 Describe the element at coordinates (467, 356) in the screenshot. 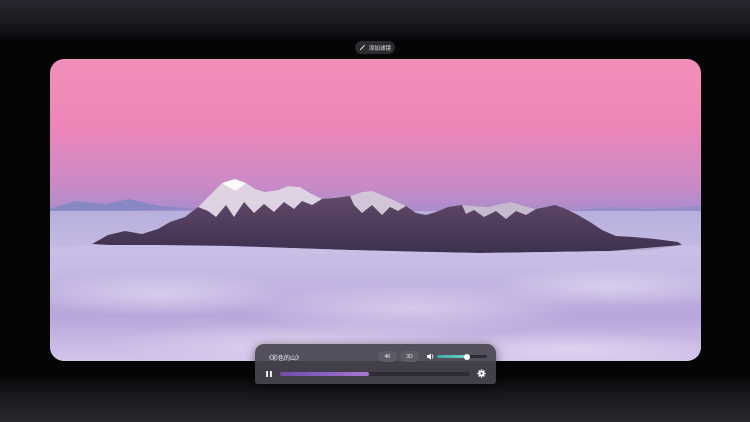

I see `volume-slider-handle` at that location.